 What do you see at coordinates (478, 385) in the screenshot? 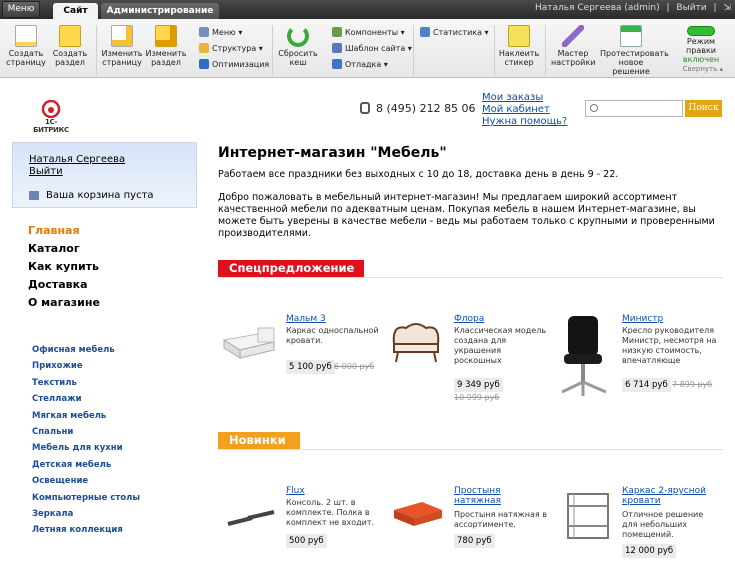
I see `product-price: 9 349 руб` at bounding box center [478, 385].